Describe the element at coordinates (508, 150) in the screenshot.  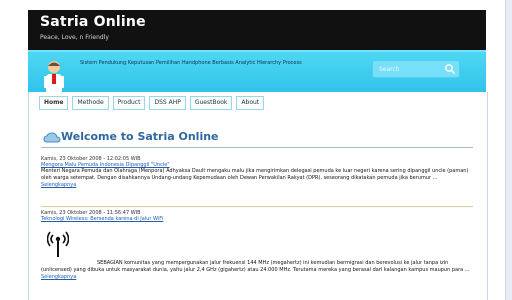
I see `vertical-scrollbar` at that location.